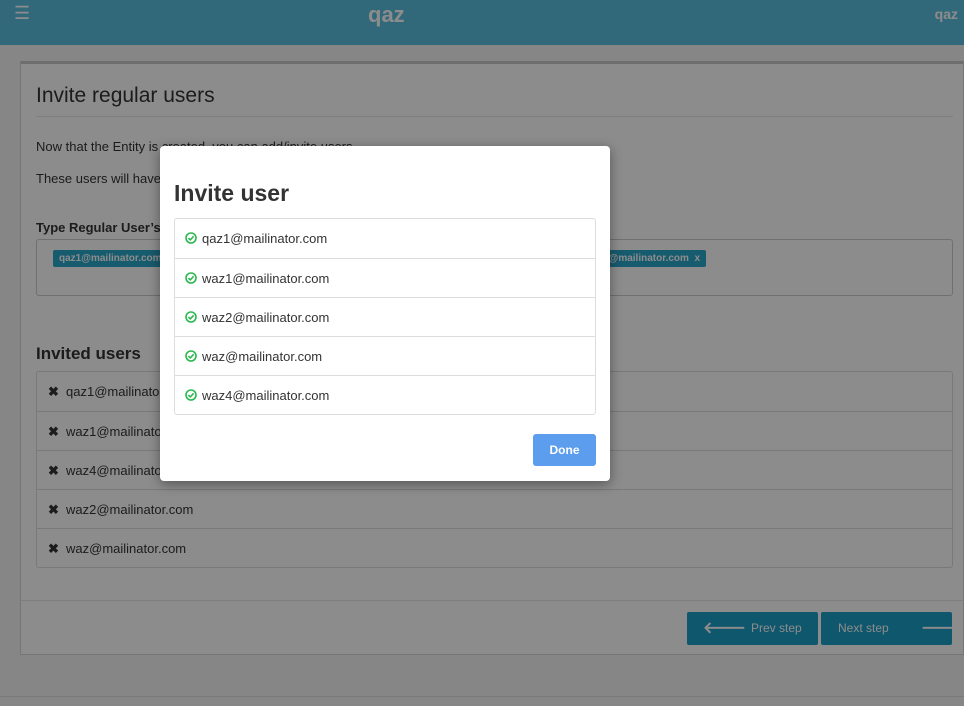 The width and height of the screenshot is (964, 706). What do you see at coordinates (266, 317) in the screenshot?
I see `invite-email: waz2@mailinator.com` at bounding box center [266, 317].